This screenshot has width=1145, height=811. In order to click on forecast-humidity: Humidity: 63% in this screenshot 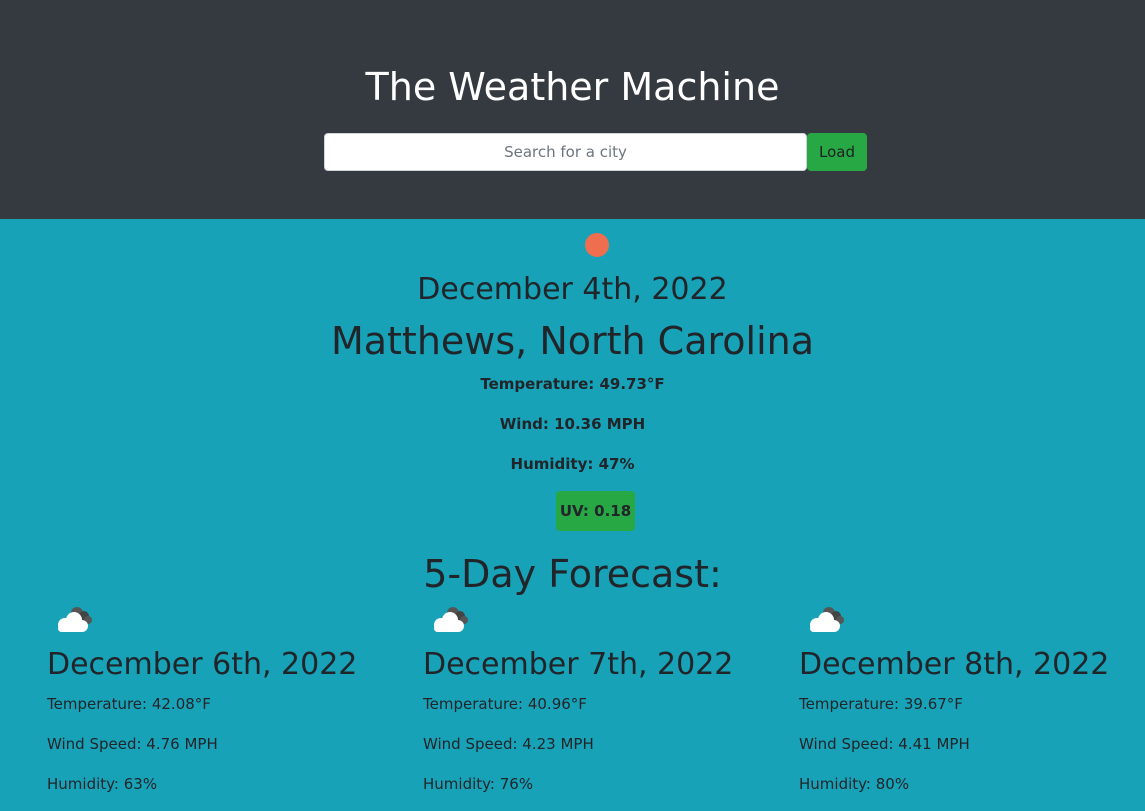, I will do `click(102, 784)`.